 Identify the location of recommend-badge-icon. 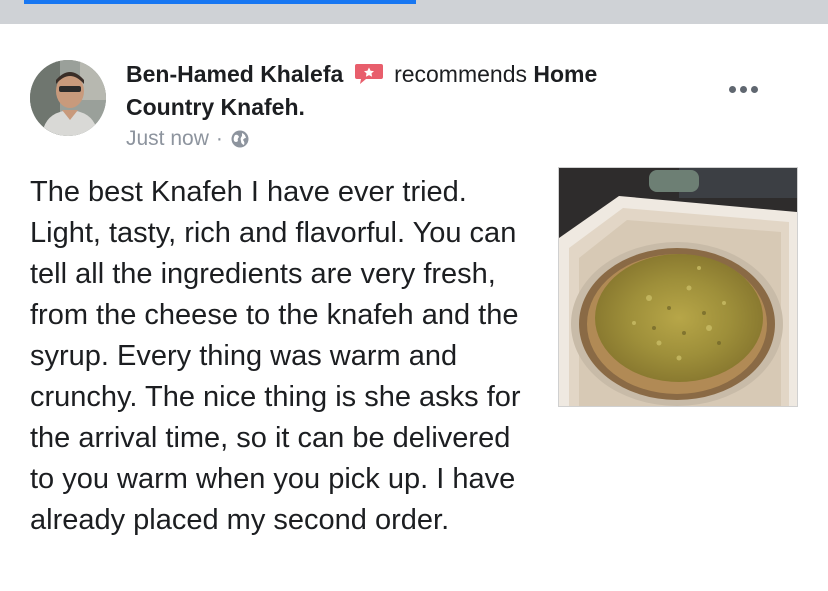
(368, 74).